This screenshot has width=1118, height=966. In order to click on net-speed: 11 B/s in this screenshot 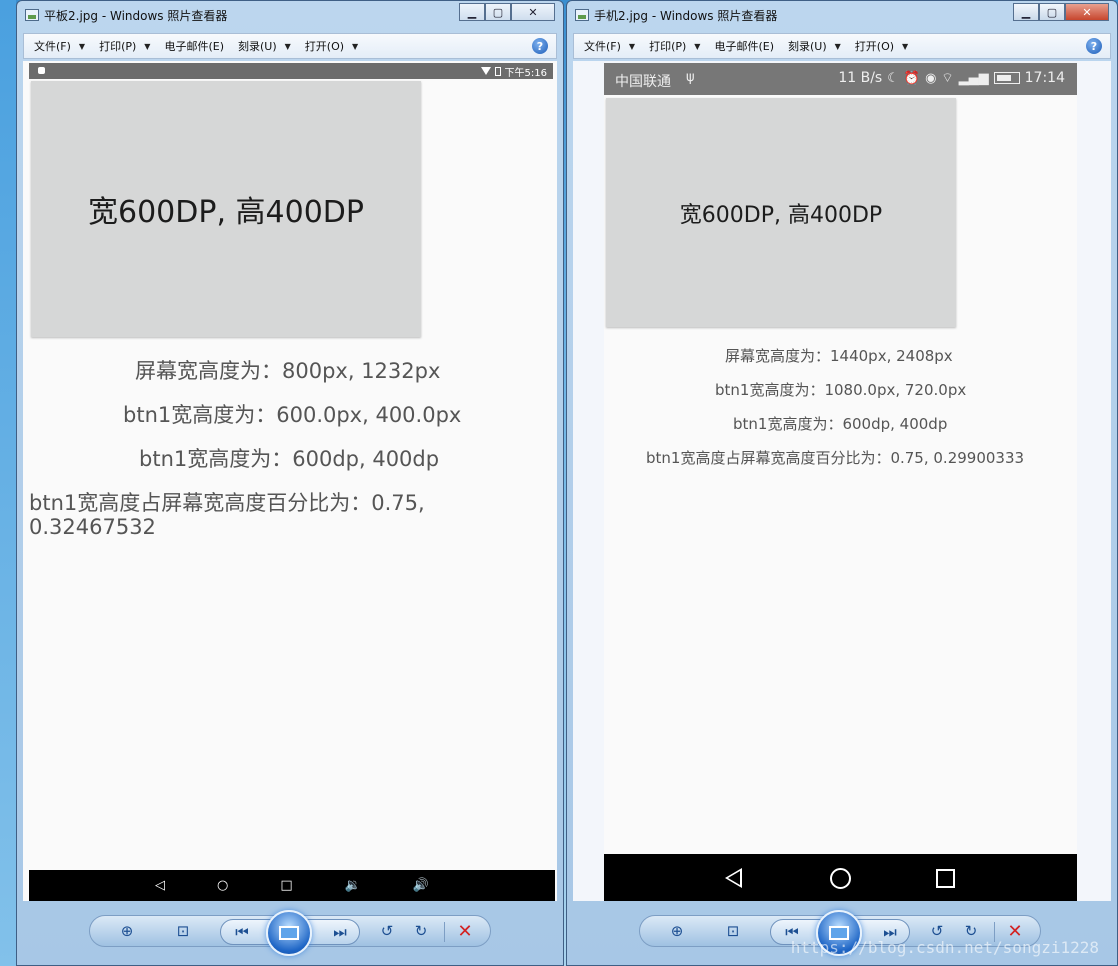, I will do `click(860, 78)`.